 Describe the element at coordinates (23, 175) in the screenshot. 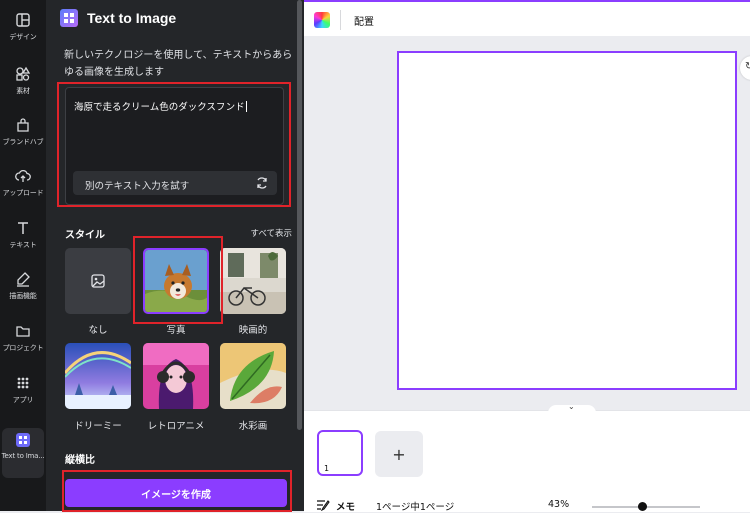

I see `upload-icon` at that location.